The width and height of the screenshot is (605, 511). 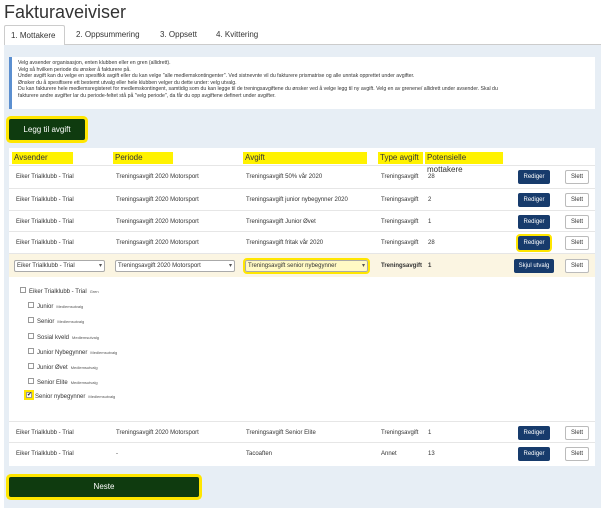 I want to click on header-avsender: Avsender, so click(x=42, y=158).